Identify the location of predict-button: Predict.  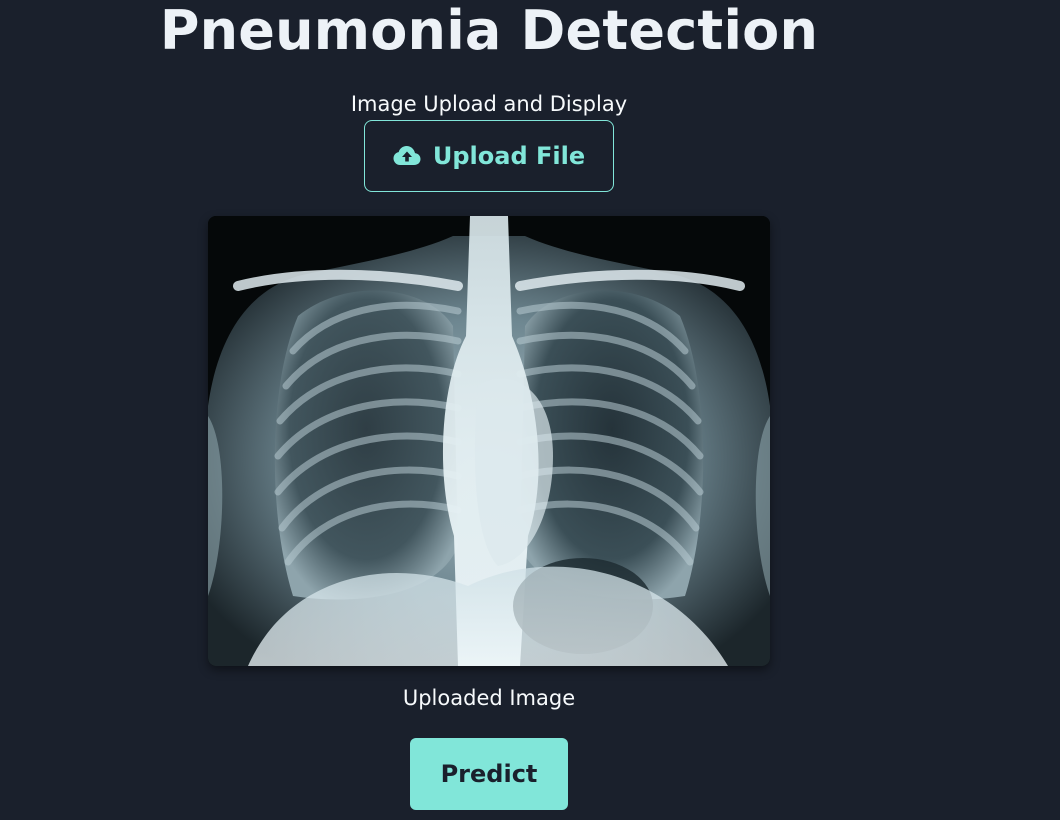
(489, 774).